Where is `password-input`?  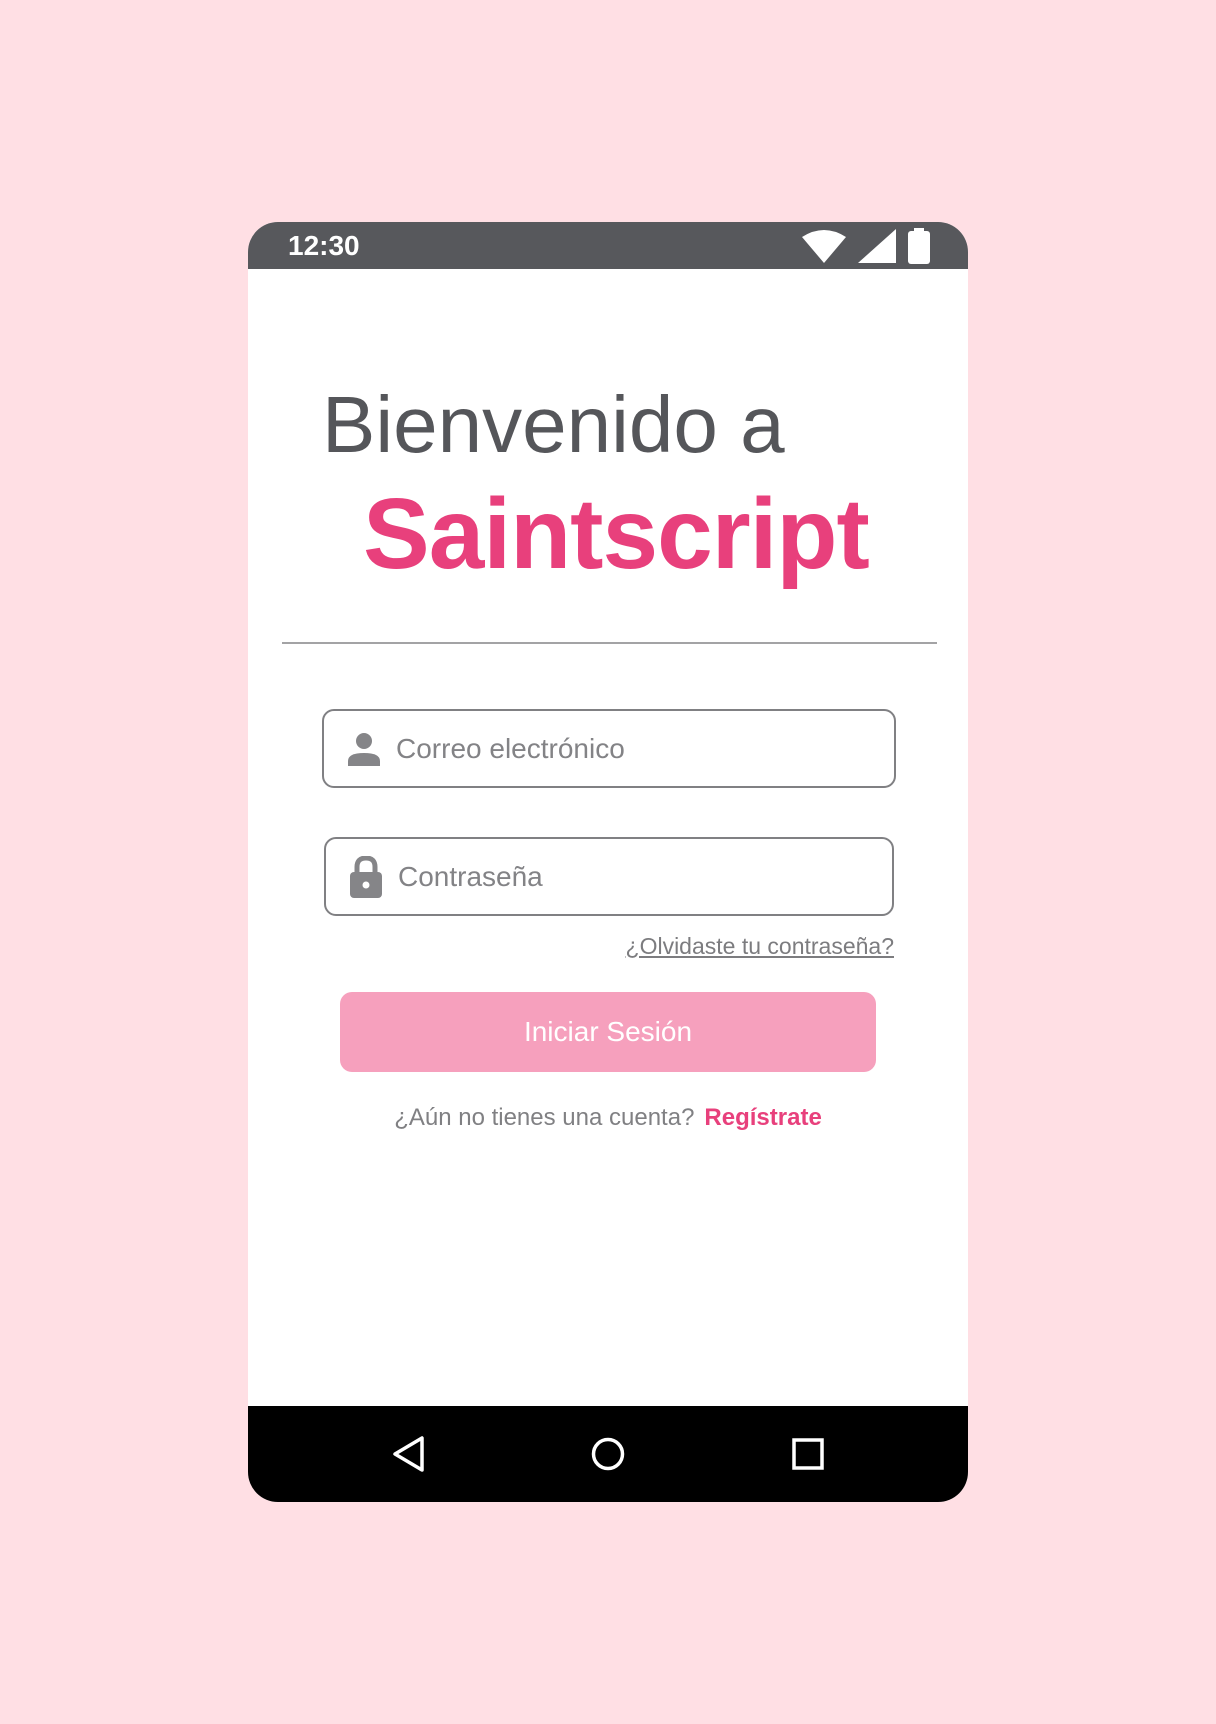 password-input is located at coordinates (618, 876).